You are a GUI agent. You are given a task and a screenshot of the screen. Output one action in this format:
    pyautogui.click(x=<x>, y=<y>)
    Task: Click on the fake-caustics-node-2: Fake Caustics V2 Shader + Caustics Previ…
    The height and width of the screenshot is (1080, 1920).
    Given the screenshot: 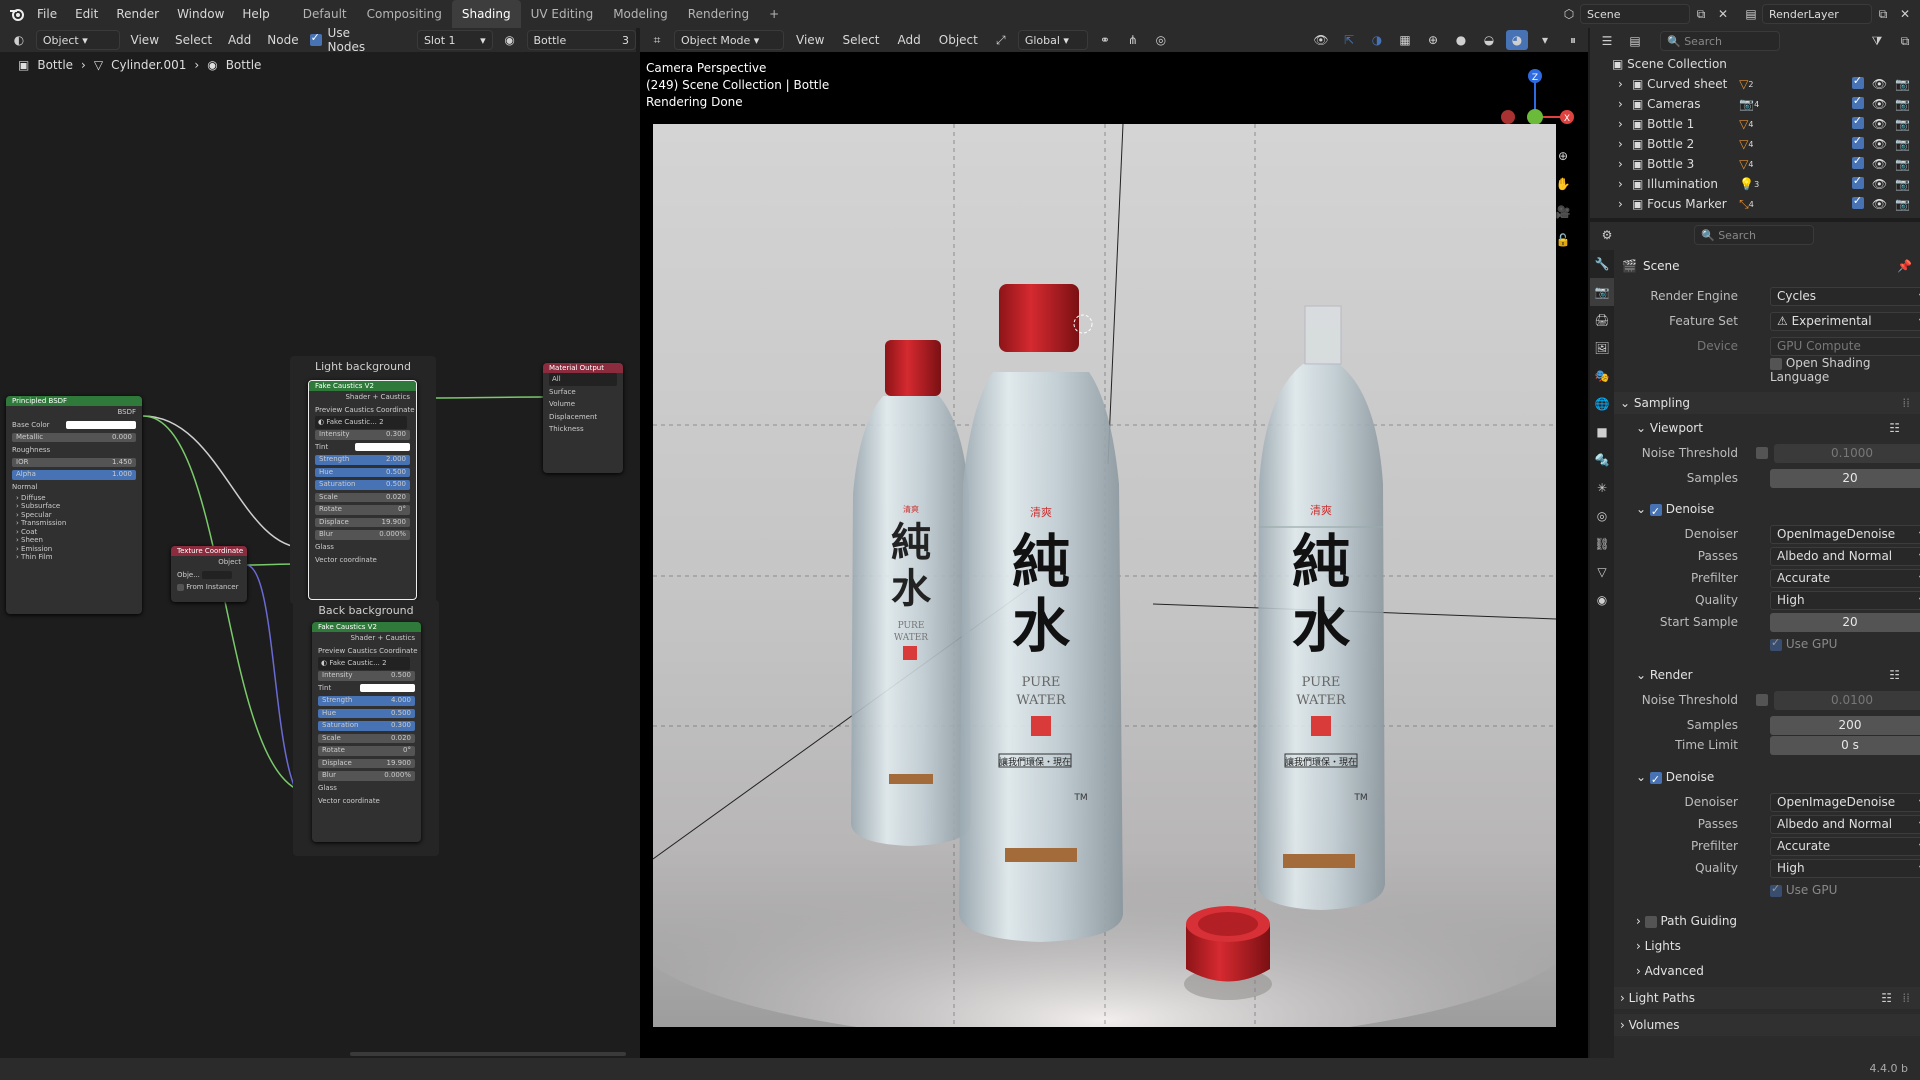 What is the action you would take?
    pyautogui.click(x=366, y=732)
    